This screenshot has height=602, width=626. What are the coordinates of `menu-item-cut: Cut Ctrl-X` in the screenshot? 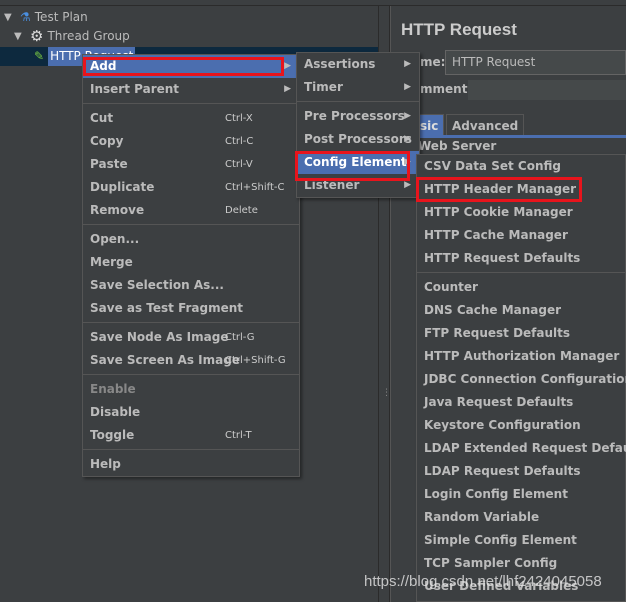 It's located at (191, 118).